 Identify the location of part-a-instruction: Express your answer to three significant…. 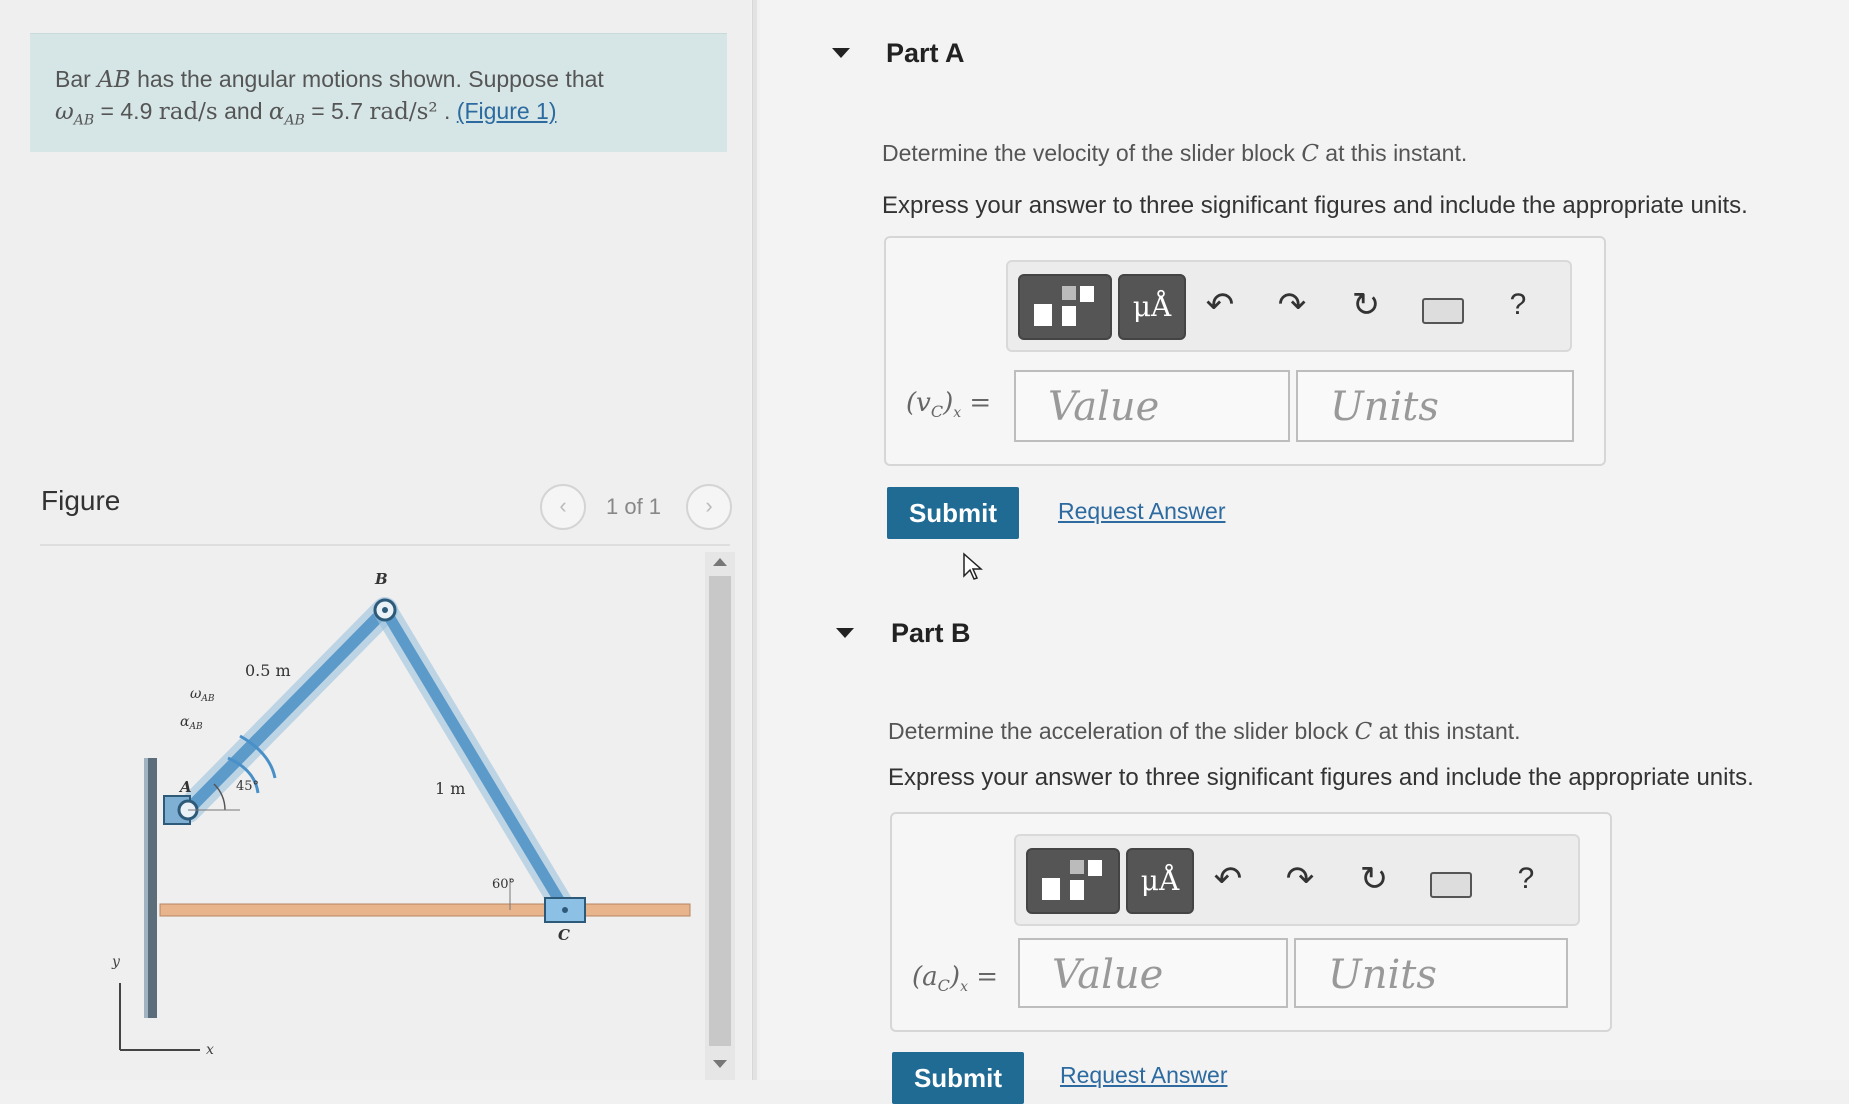
(1315, 205).